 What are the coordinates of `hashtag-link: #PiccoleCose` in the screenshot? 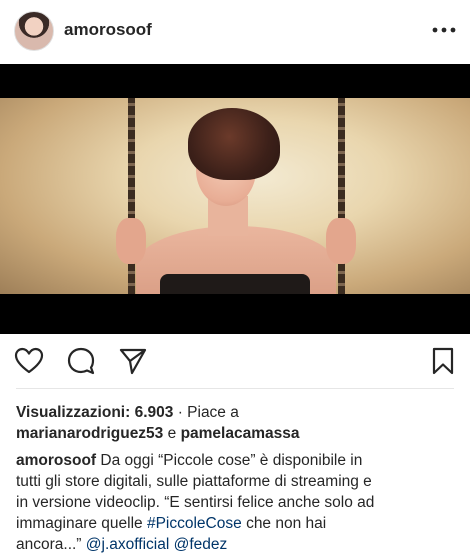 It's located at (194, 523).